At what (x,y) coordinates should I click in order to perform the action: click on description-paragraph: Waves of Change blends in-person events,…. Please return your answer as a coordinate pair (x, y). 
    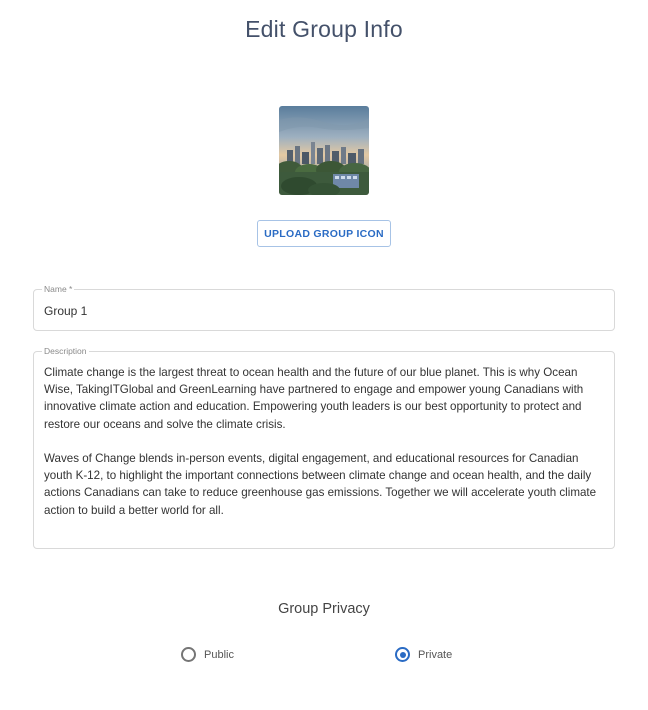
    Looking at the image, I should click on (320, 484).